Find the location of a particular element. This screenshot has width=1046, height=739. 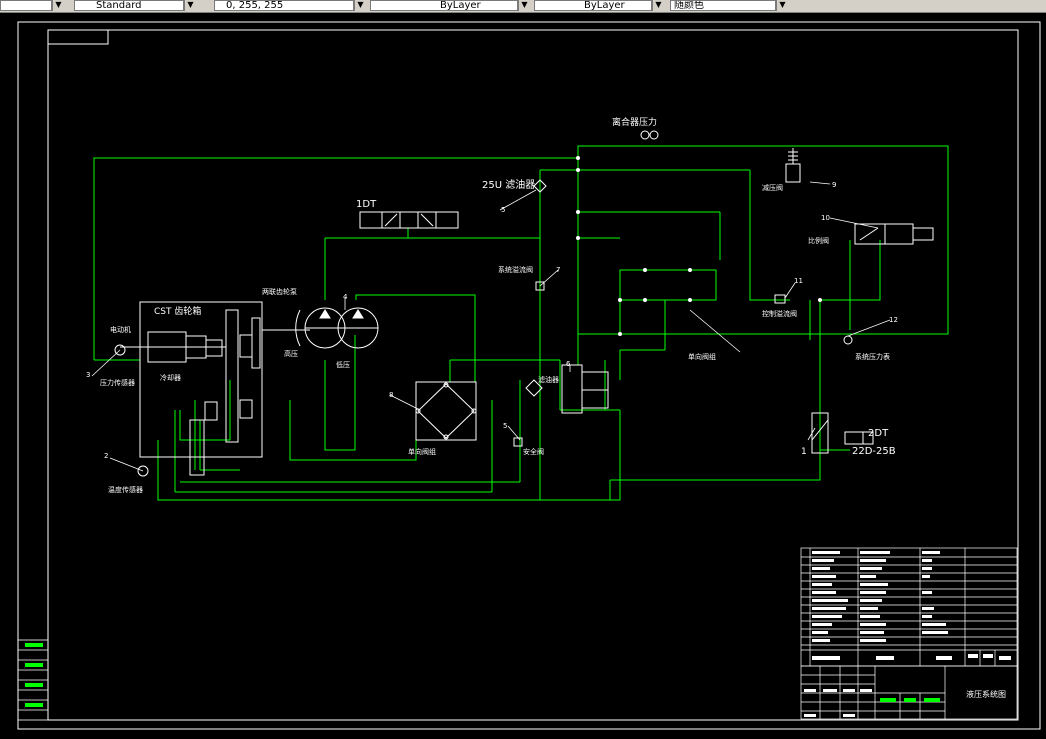

system-gauge-label: 系统压力表 is located at coordinates (872, 356).